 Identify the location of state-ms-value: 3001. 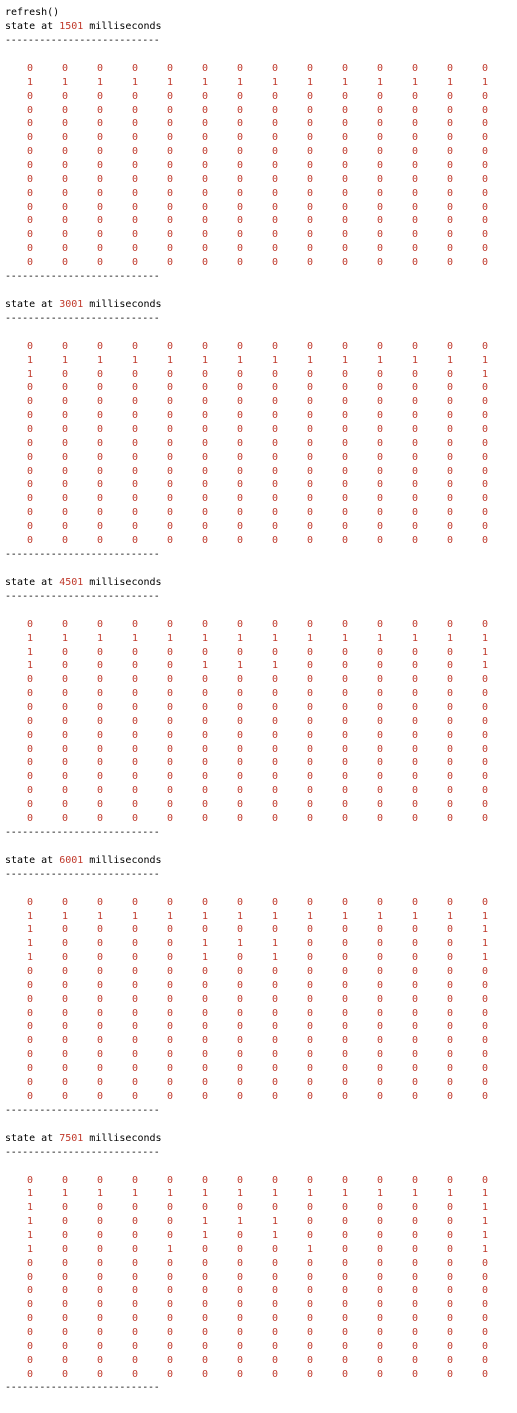
(71, 304).